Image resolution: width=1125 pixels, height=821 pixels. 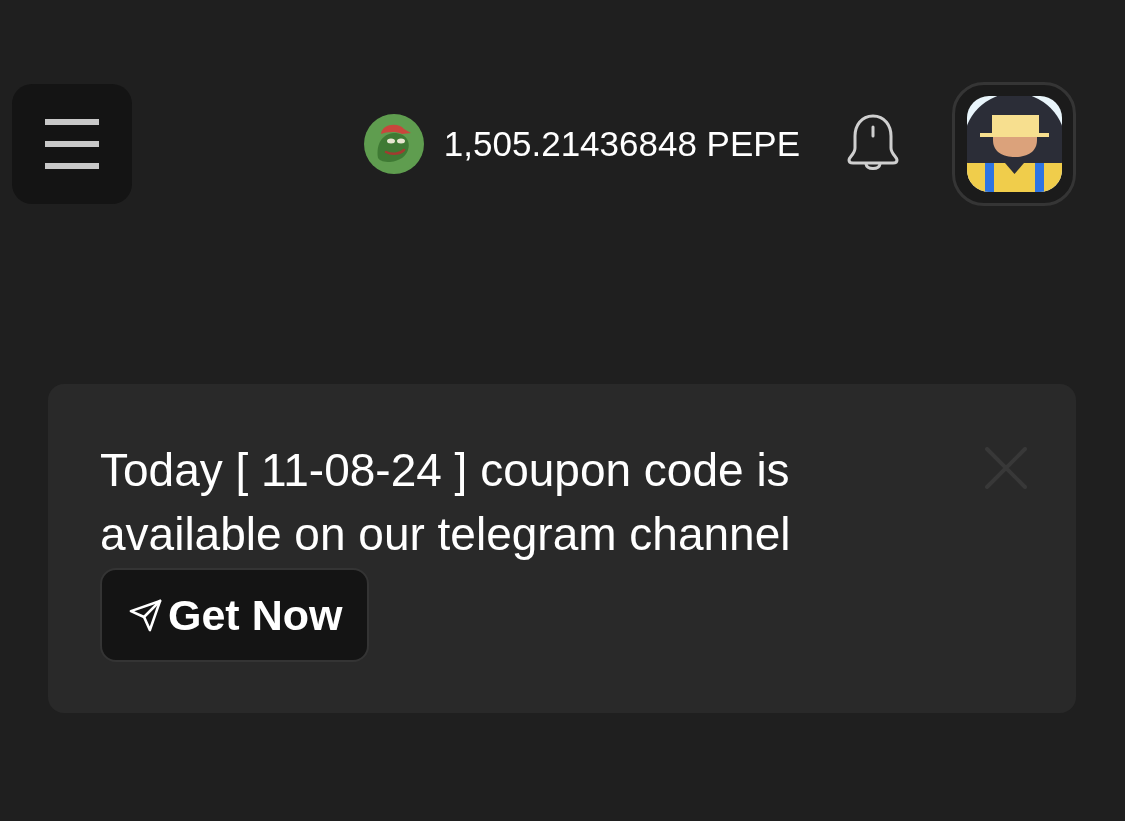 I want to click on menu-icon, so click(x=72, y=144).